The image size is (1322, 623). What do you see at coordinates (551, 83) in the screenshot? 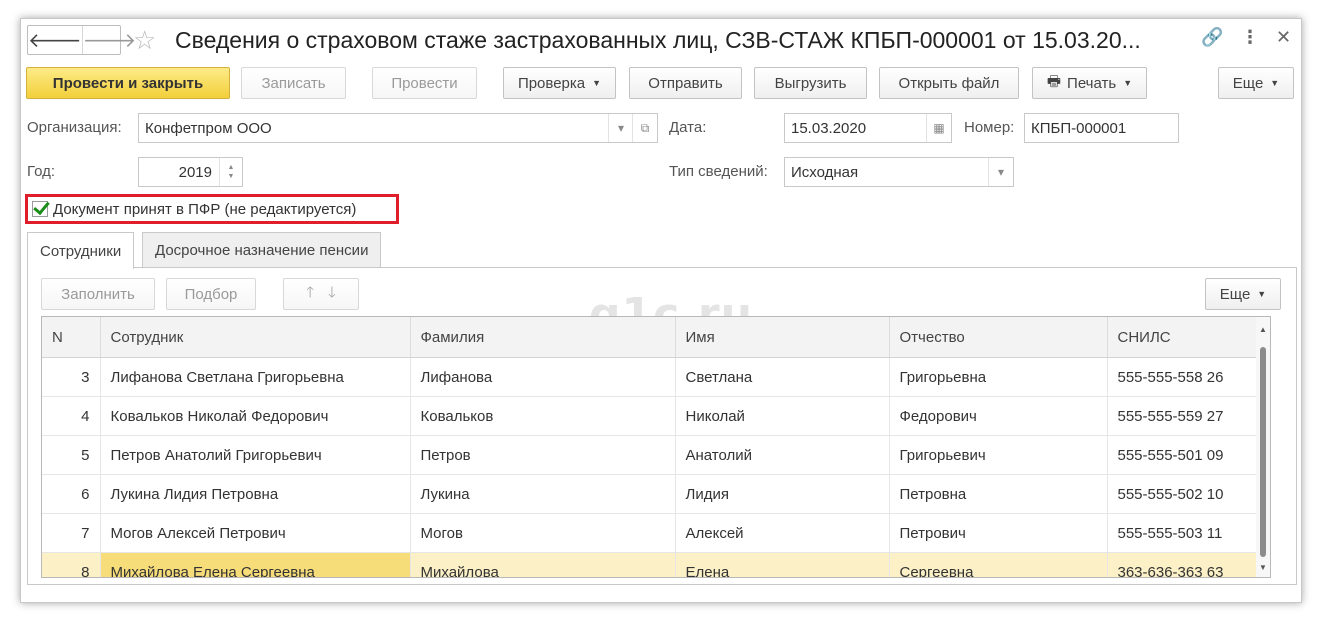
I see `check-label: Проверка` at bounding box center [551, 83].